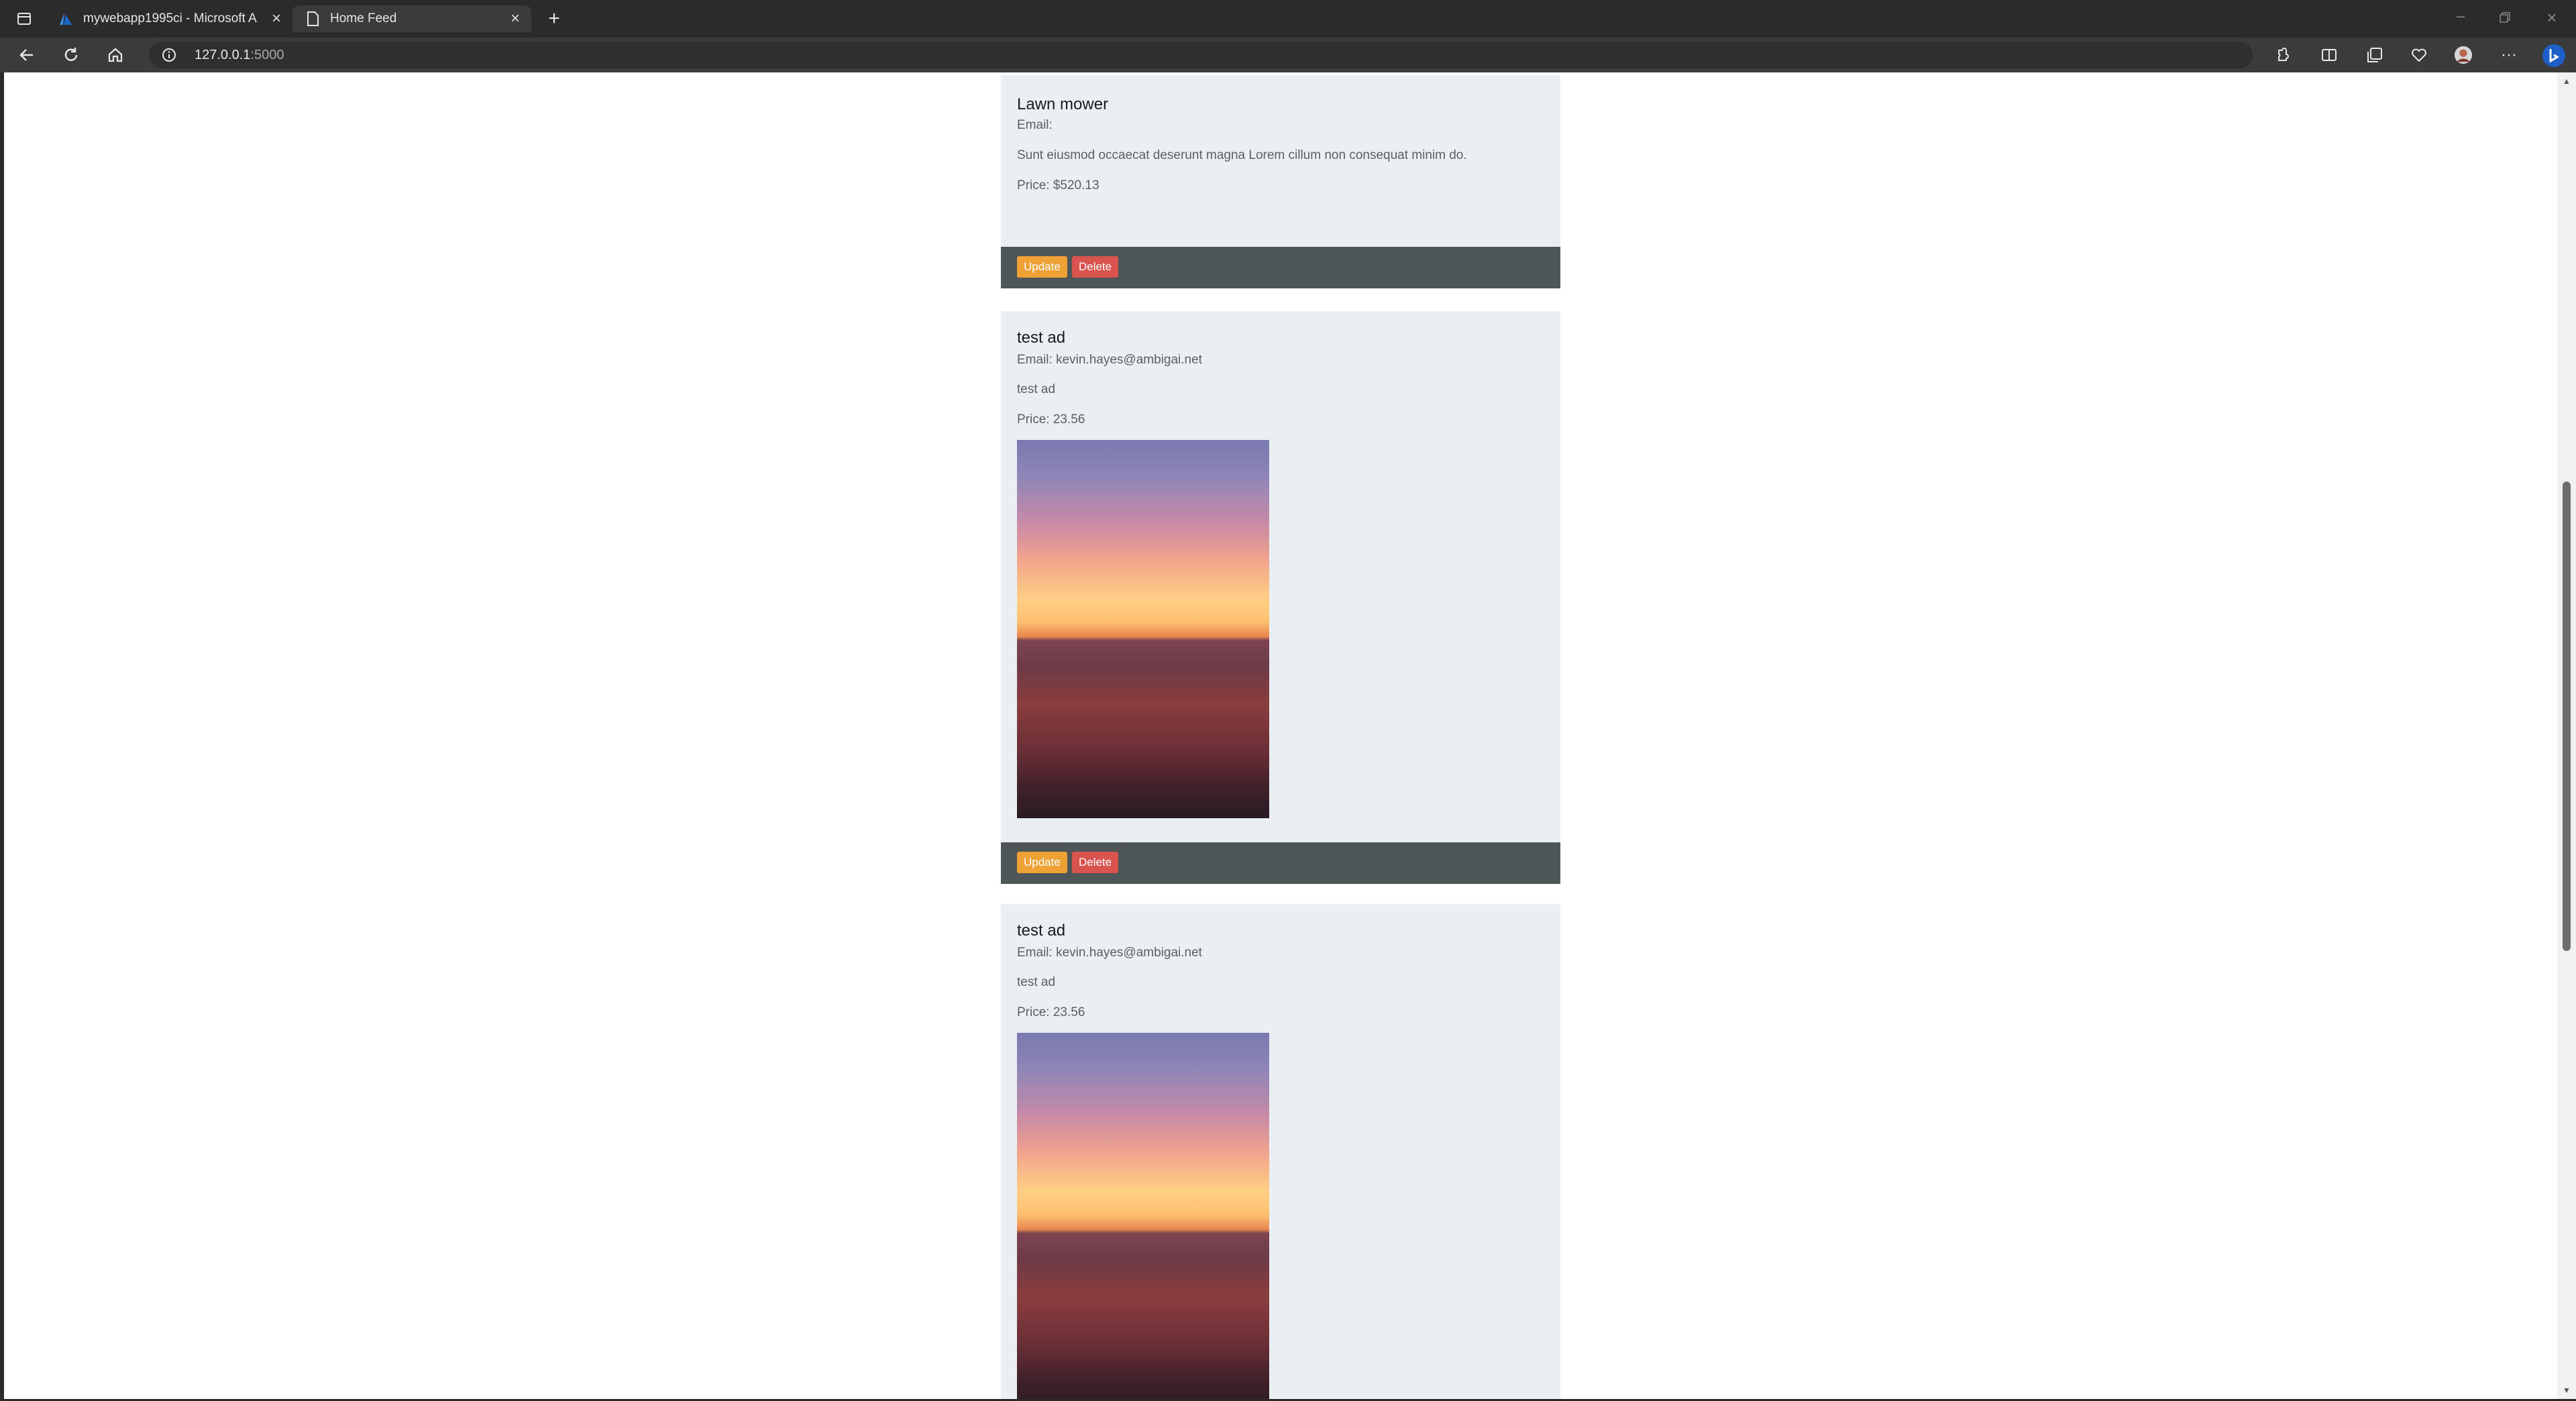  Describe the element at coordinates (24, 18) in the screenshot. I see `tab-actions-icon` at that location.